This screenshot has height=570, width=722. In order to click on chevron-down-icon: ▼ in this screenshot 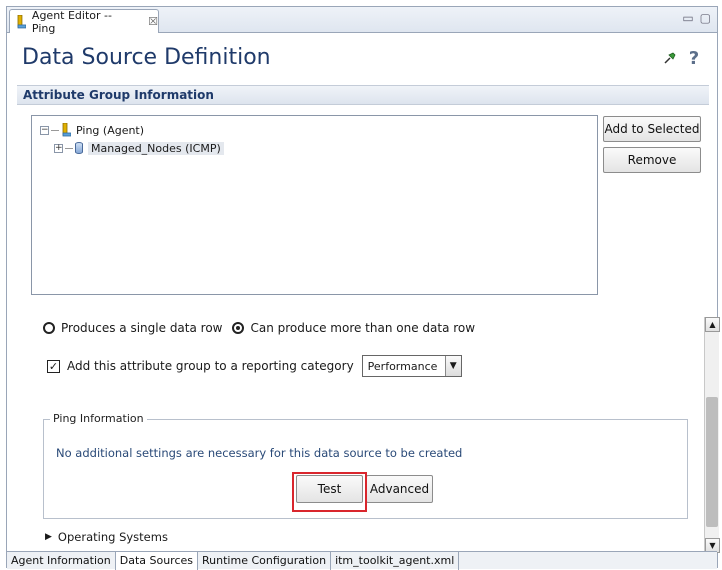, I will do `click(452, 366)`.